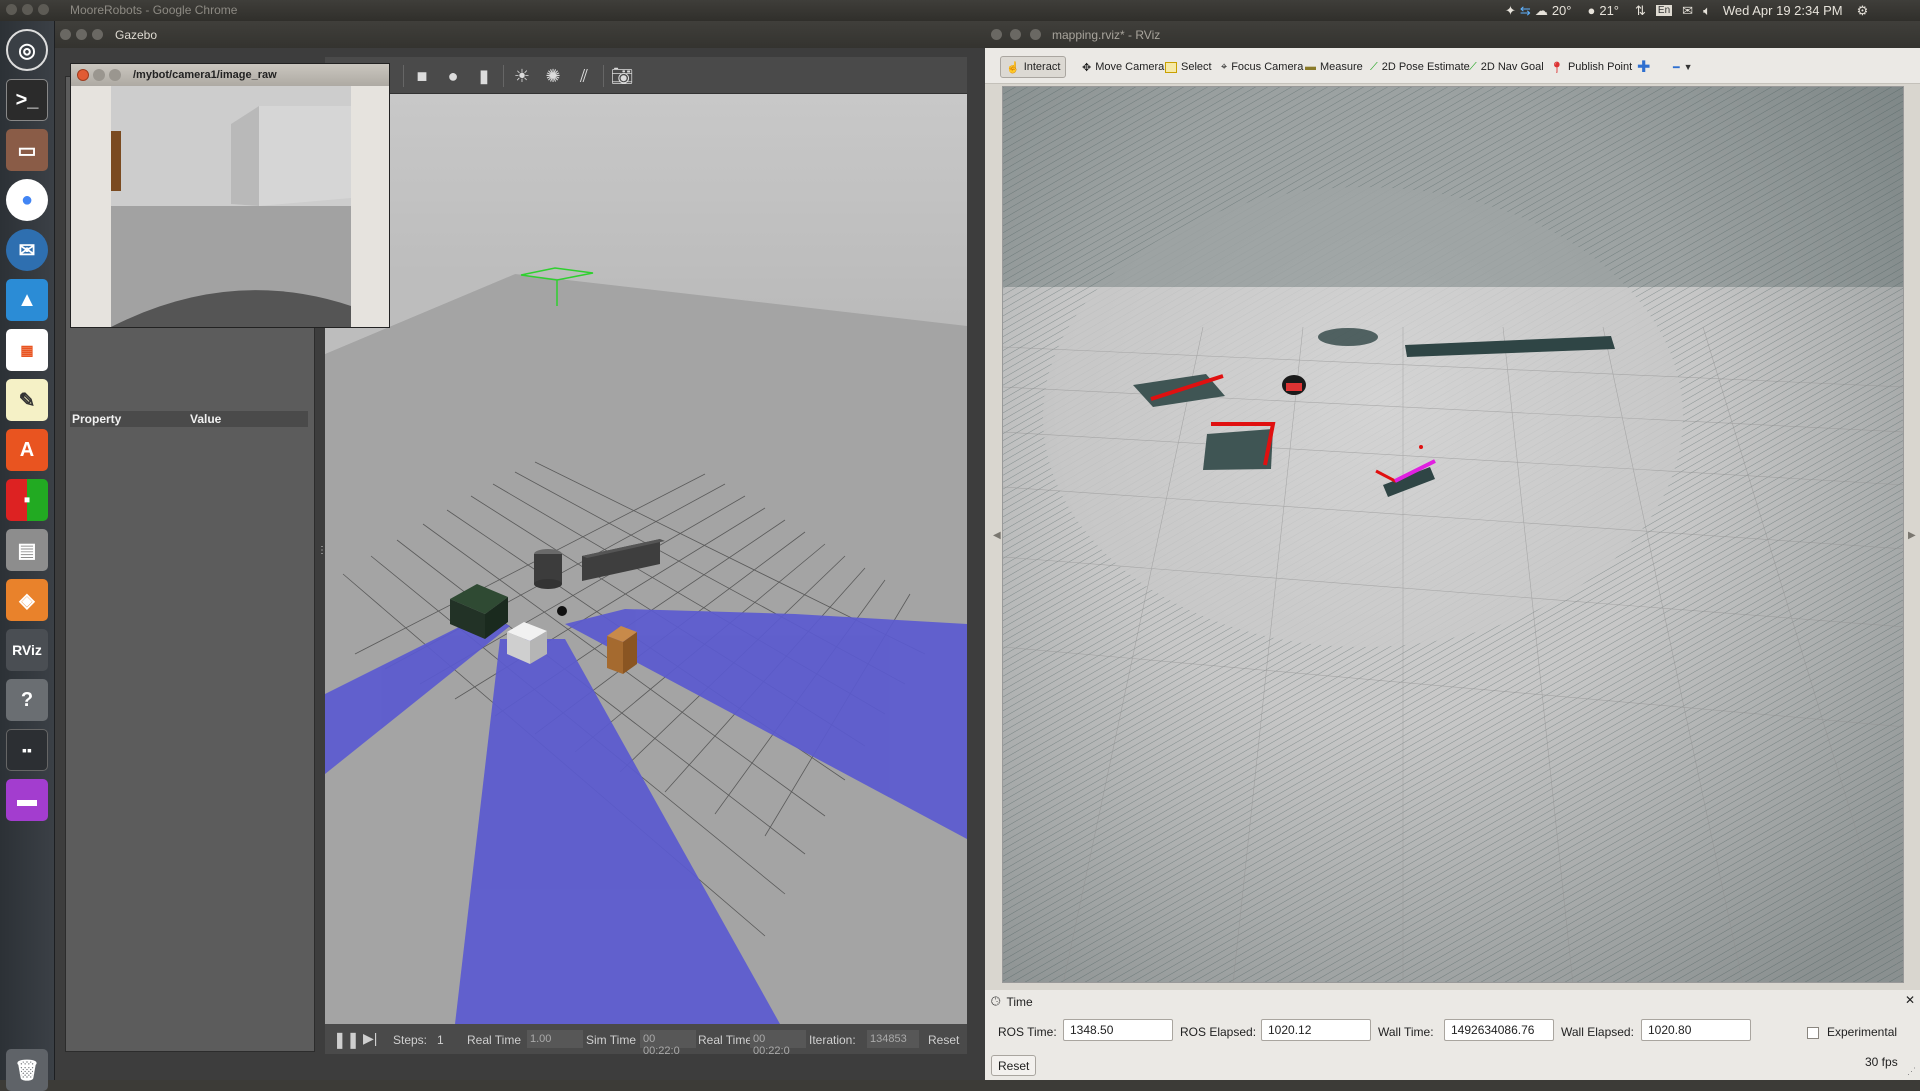 Image resolution: width=1920 pixels, height=1091 pixels. What do you see at coordinates (206, 419) in the screenshot?
I see `value-header: Value` at bounding box center [206, 419].